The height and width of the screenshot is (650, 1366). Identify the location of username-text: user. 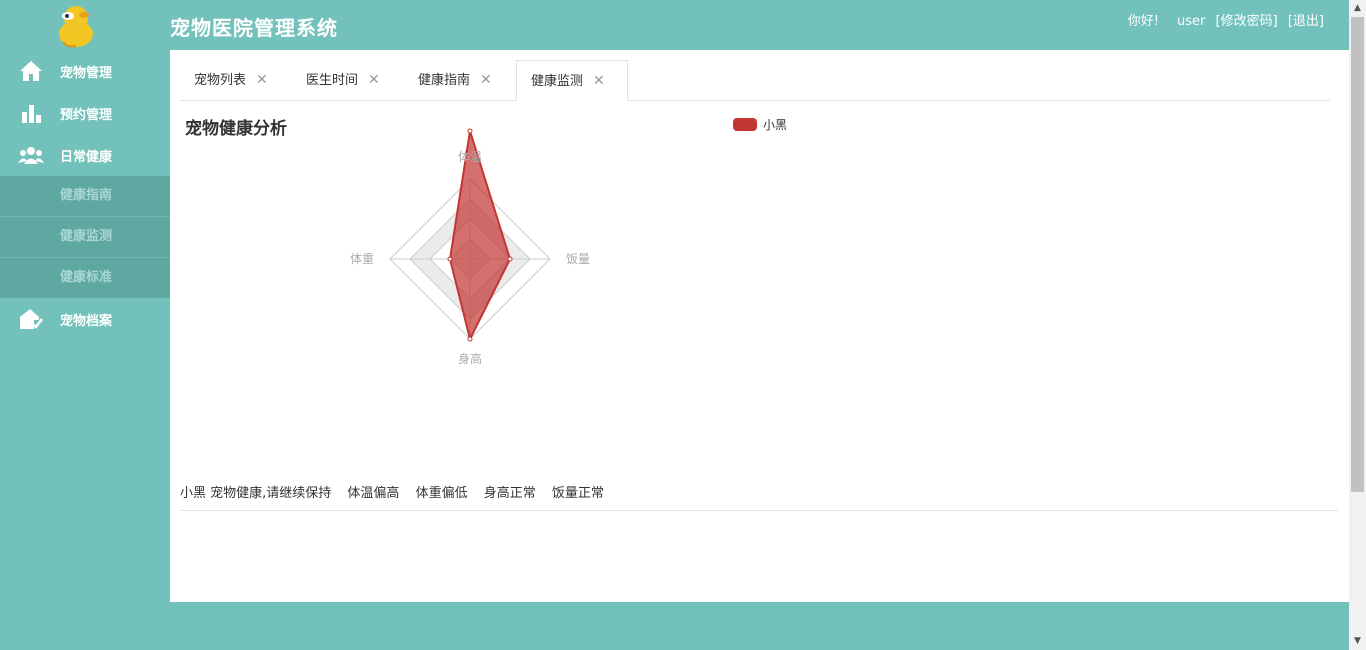
(1191, 21).